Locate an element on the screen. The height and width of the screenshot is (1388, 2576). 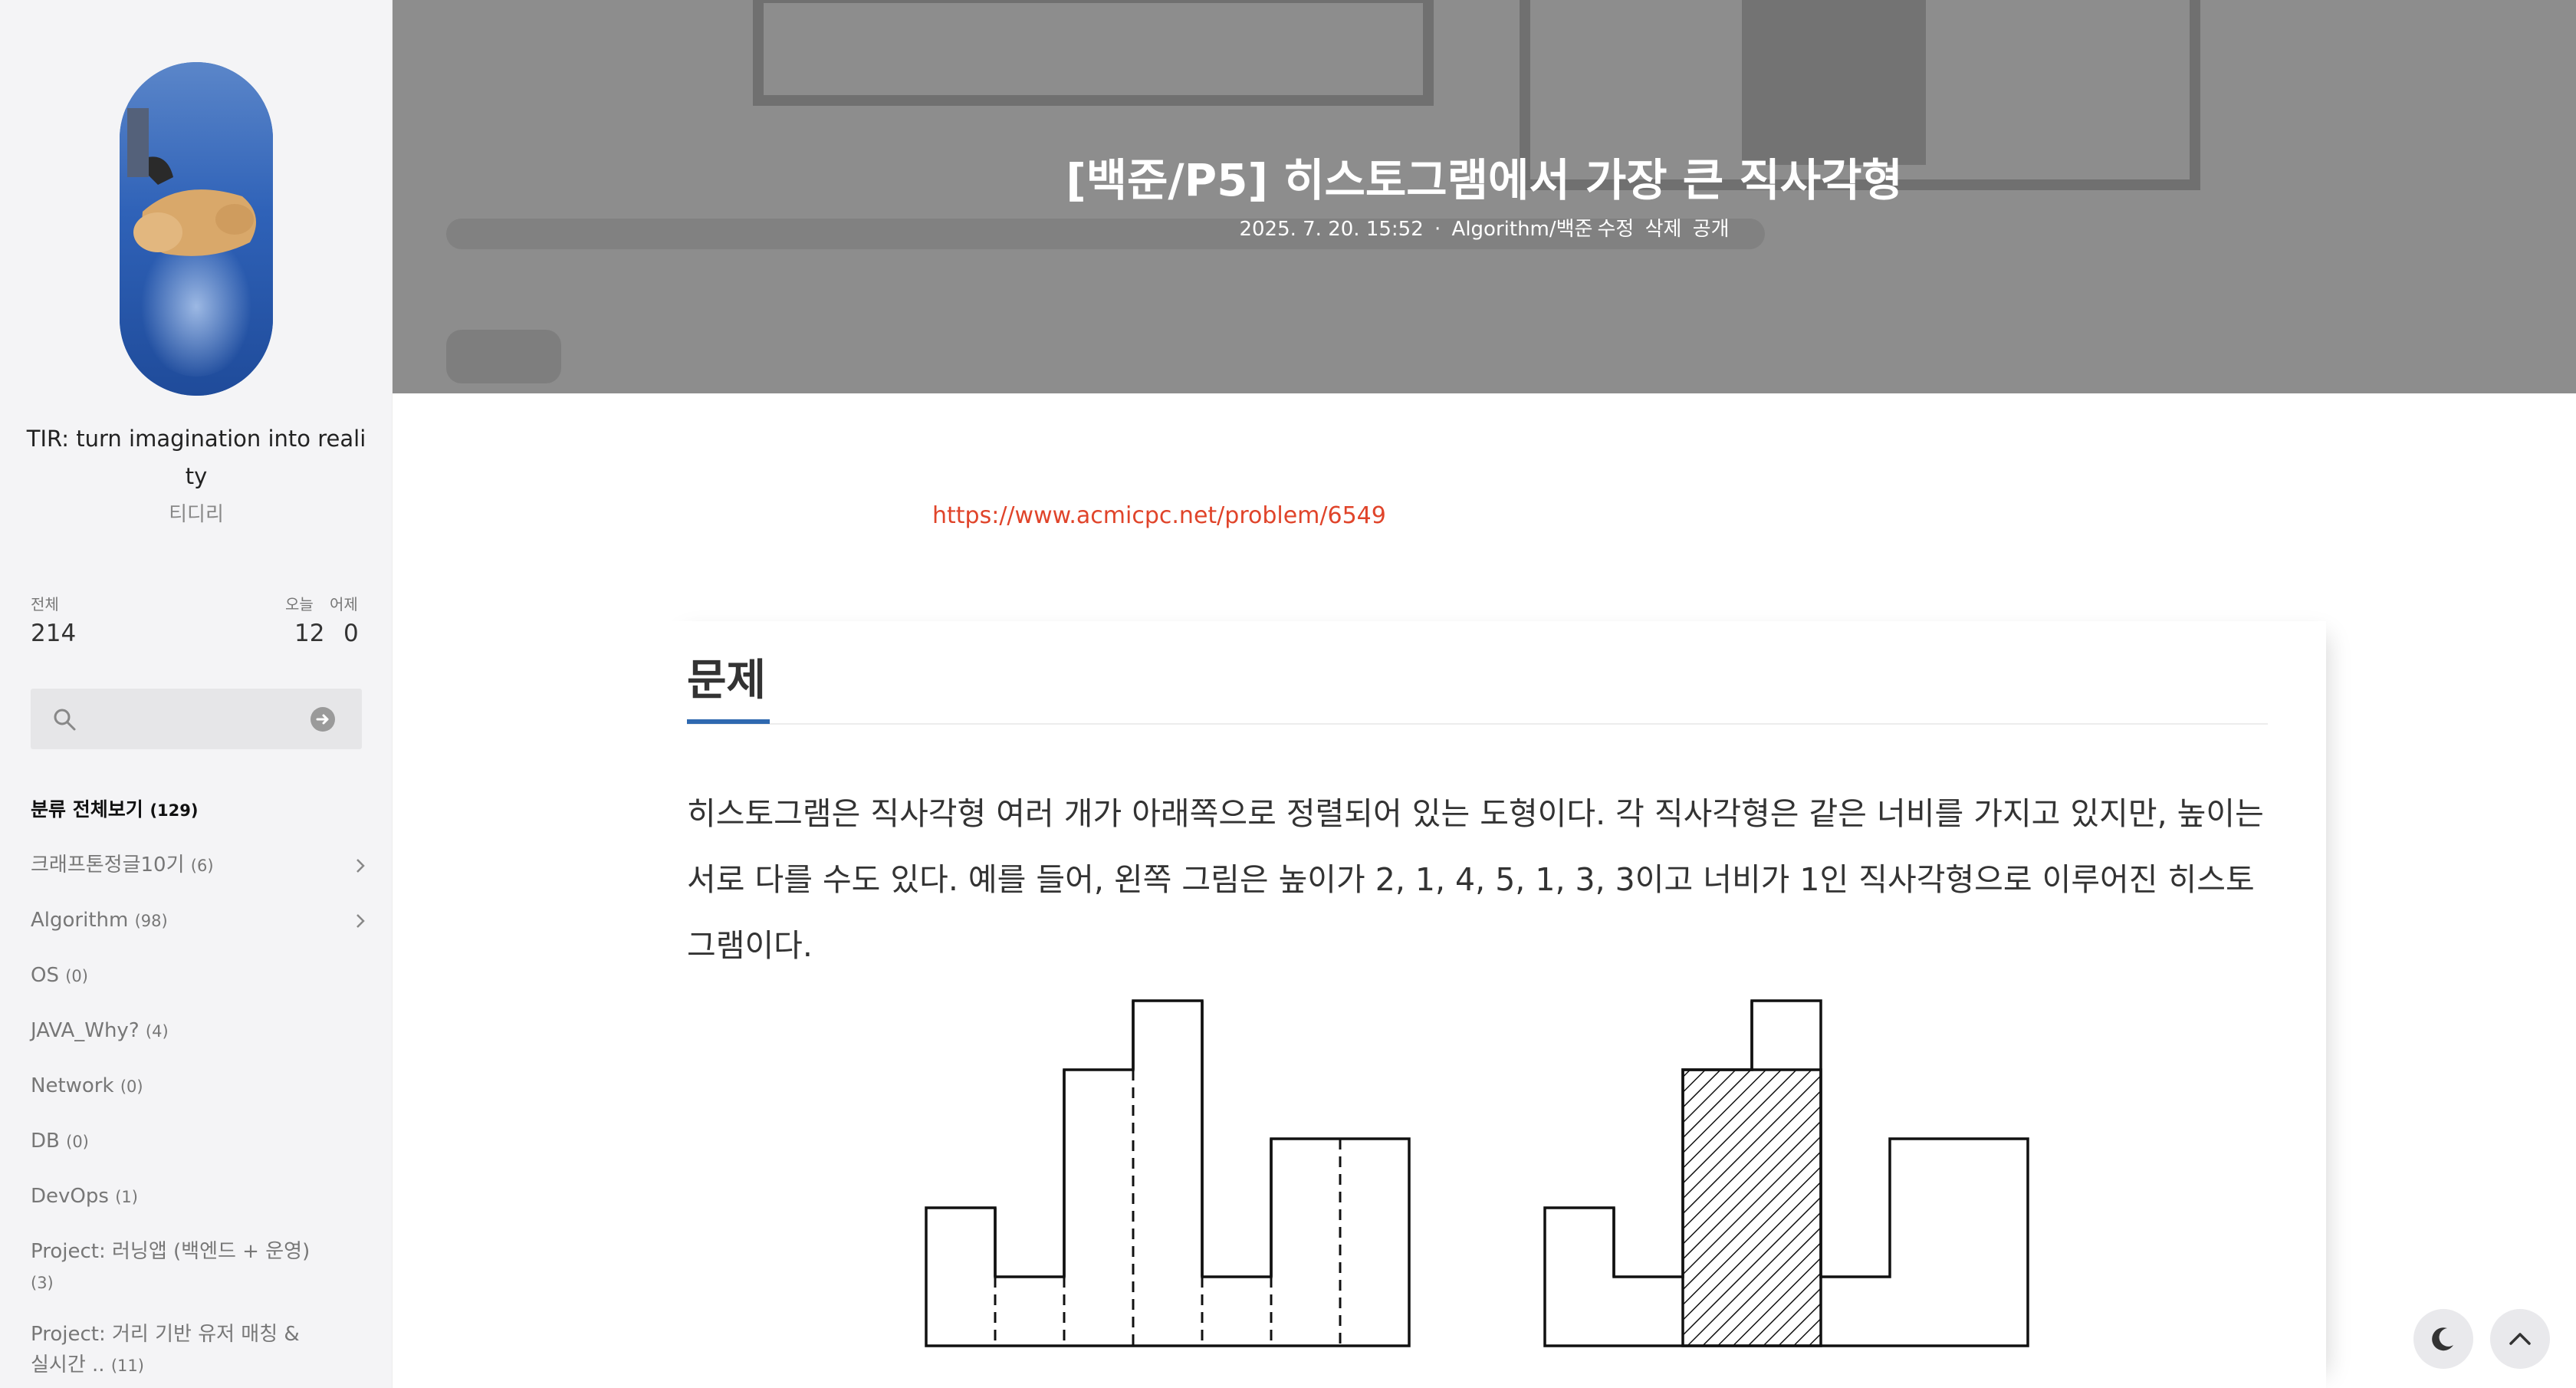
category-label: Network is located at coordinates (72, 1085).